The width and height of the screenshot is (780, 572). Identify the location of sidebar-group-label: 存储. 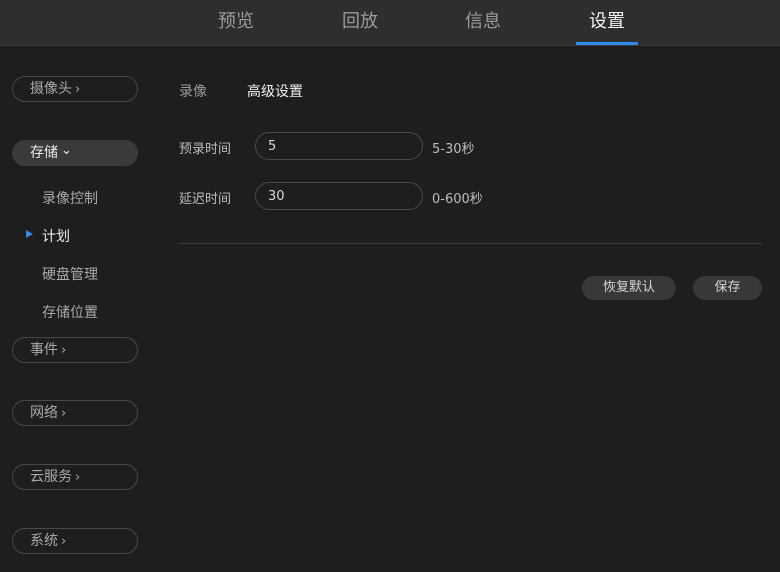
(44, 153).